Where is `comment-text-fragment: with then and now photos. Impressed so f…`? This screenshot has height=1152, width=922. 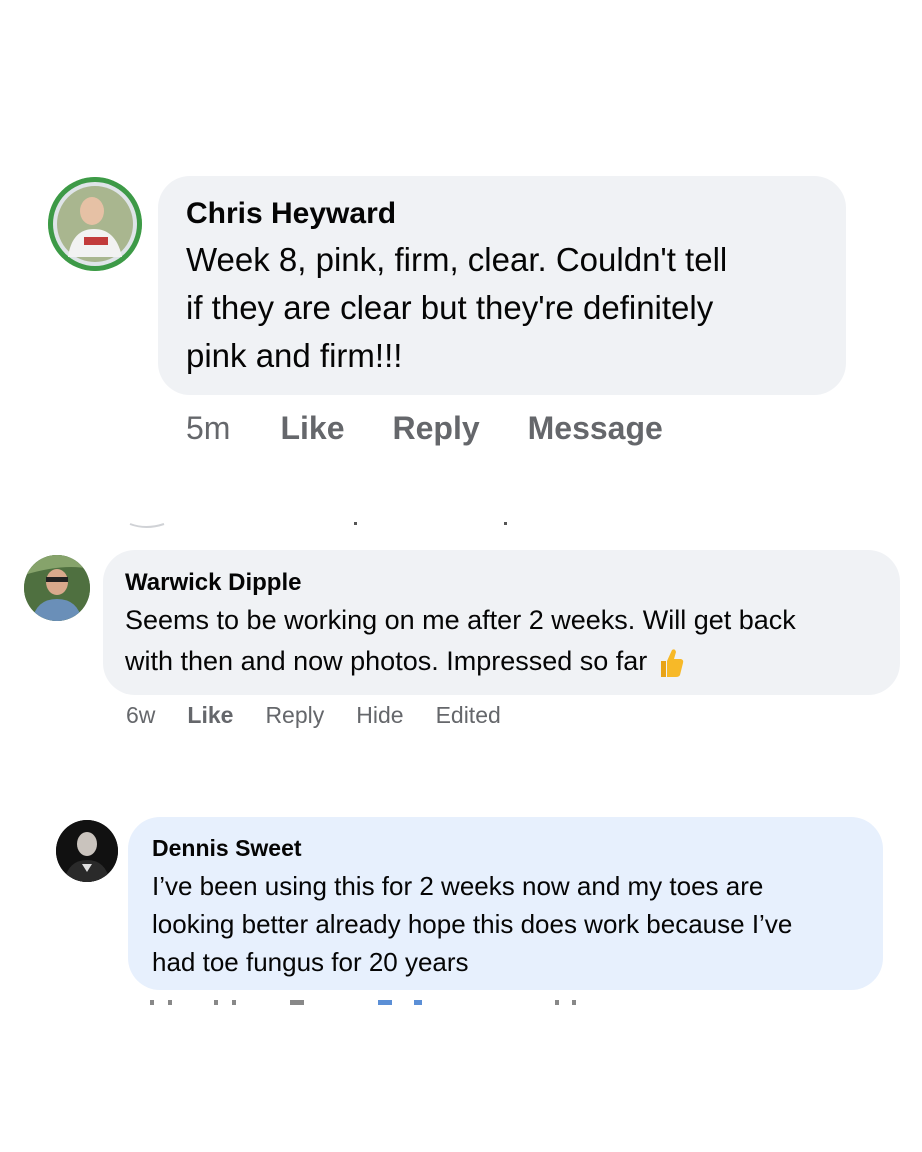
comment-text-fragment: with then and now photos. Impressed so f… is located at coordinates (386, 661).